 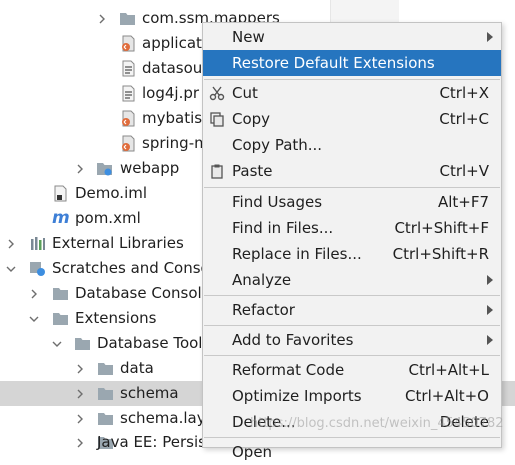 I want to click on menu-item-paste: Paste Ctrl+V, so click(x=352, y=171).